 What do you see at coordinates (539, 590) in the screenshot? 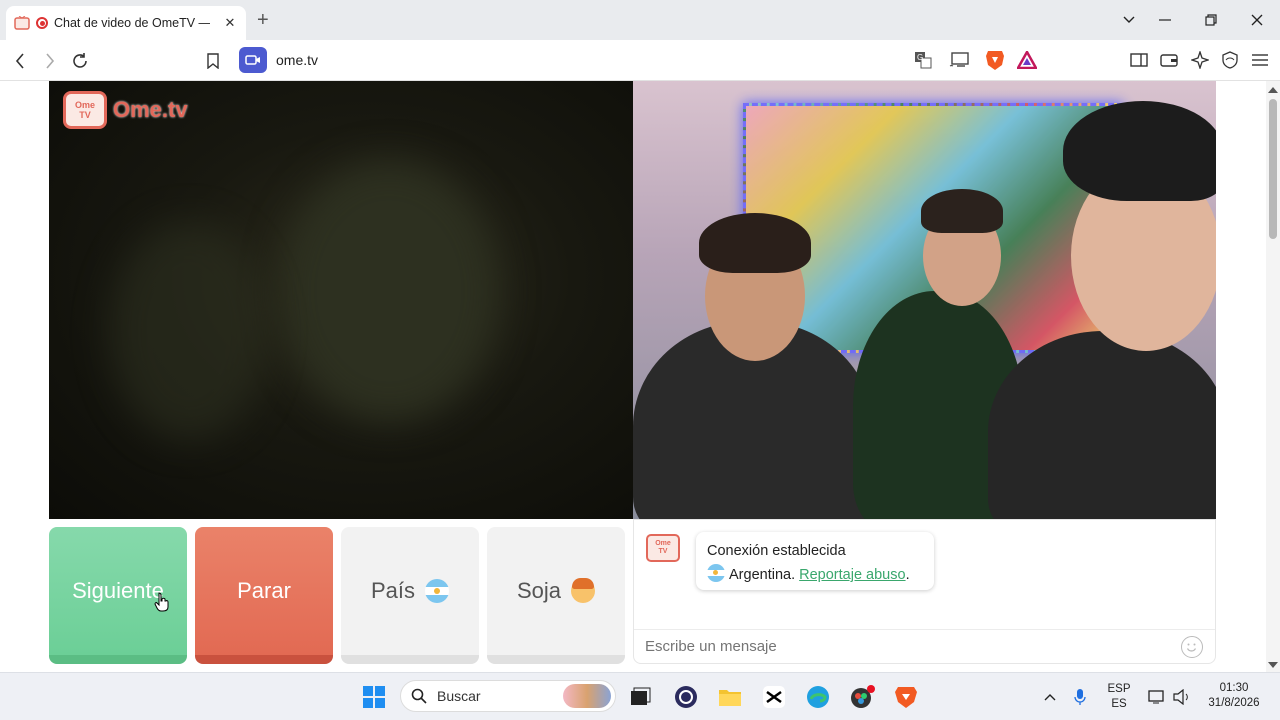
I see `gender-button-label: Soja` at bounding box center [539, 590].